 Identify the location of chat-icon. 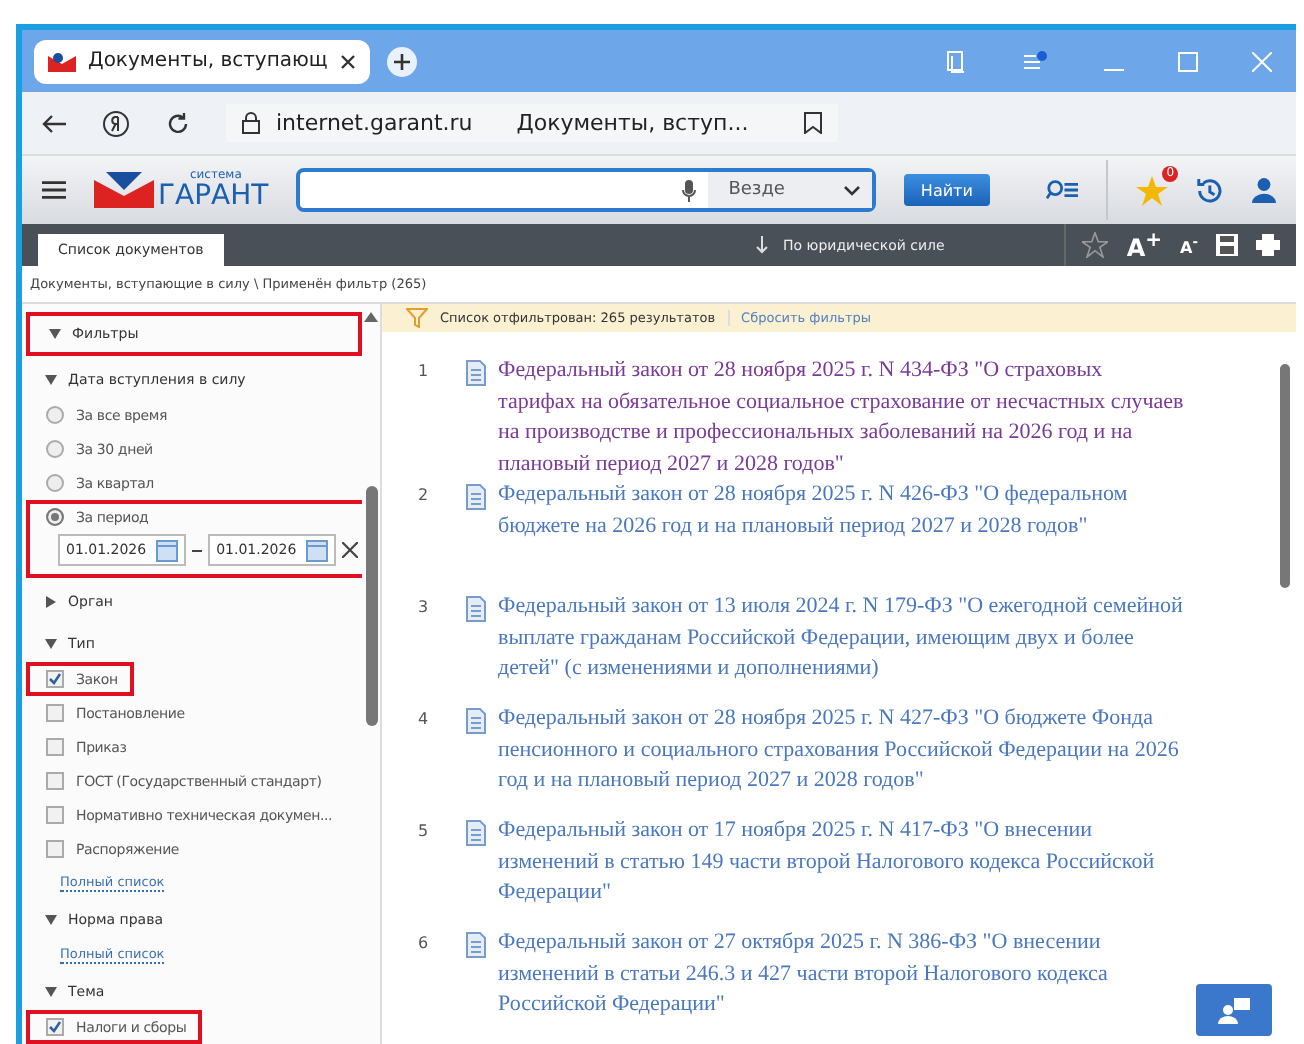
(1234, 1010).